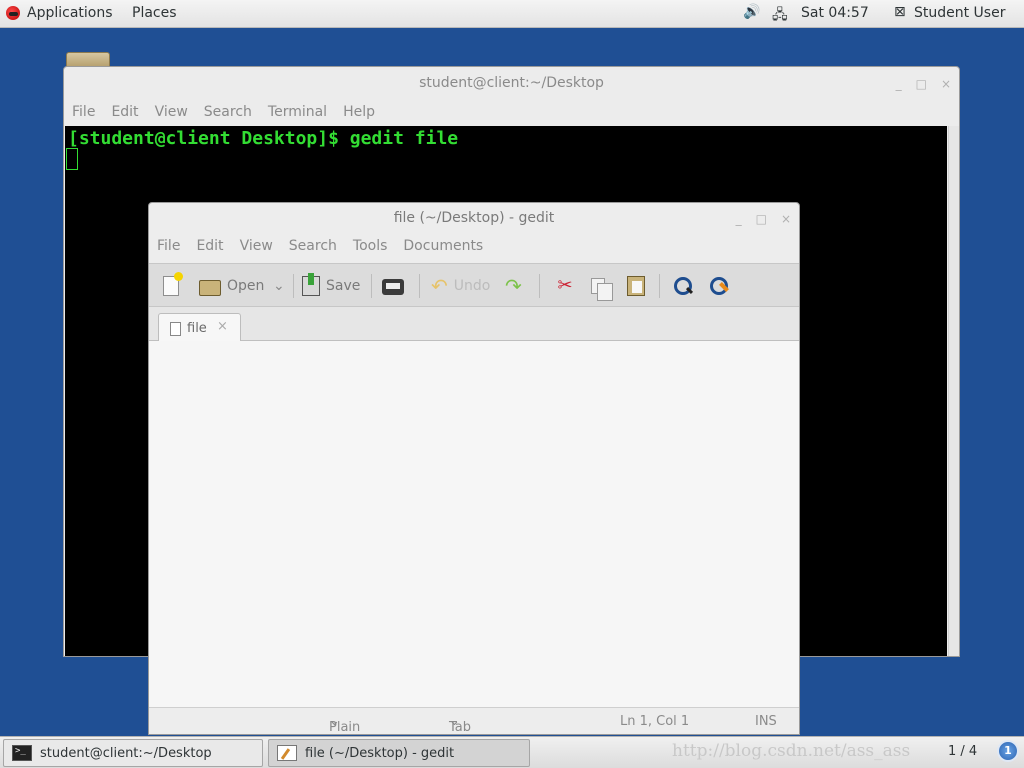  I want to click on copy-button, so click(602, 287).